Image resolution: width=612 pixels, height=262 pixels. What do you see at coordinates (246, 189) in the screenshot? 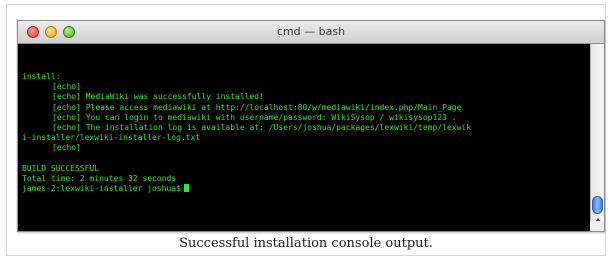
I see `terminal-prompt-line: james-2:lexwiki-installer joshua$` at bounding box center [246, 189].